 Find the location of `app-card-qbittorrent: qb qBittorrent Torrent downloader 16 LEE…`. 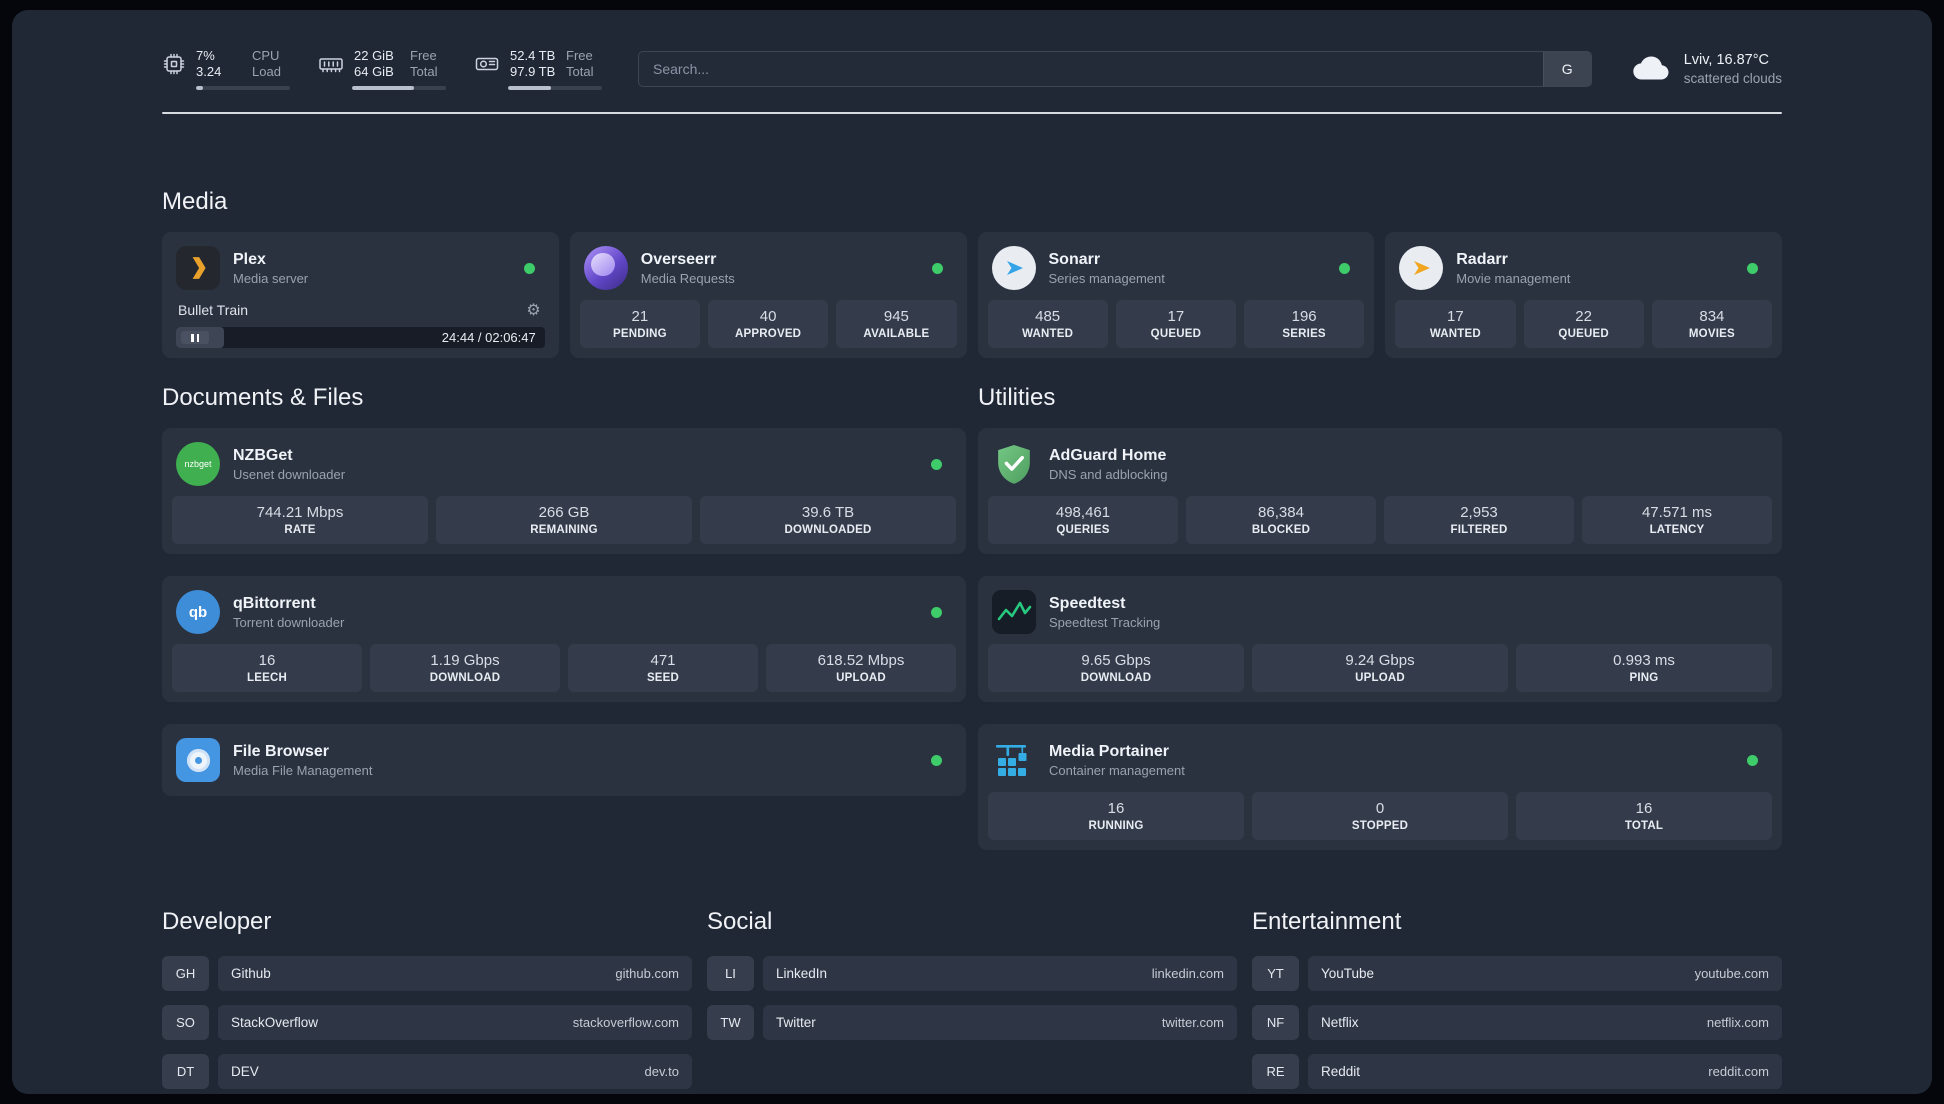

app-card-qbittorrent: qb qBittorrent Torrent downloader 16 LEE… is located at coordinates (564, 639).